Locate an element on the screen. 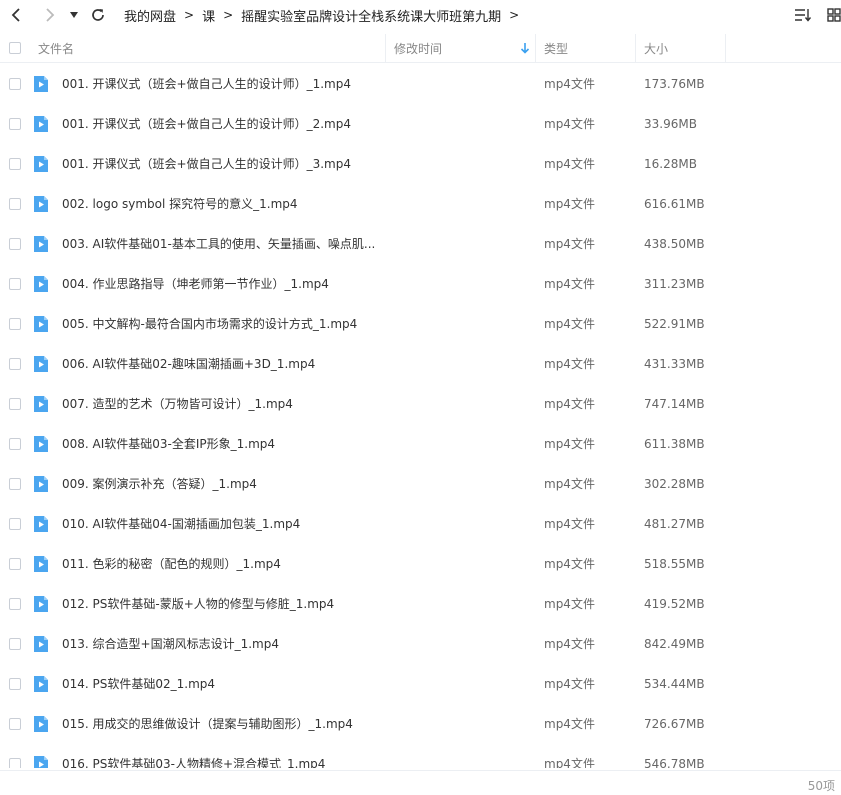  file-name: 014. PS软件基础02_1.mp4 is located at coordinates (138, 684).